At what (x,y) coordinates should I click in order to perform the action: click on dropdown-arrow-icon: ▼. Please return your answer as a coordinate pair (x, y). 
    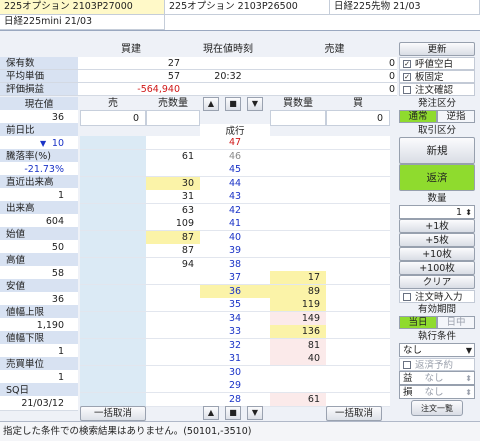
    Looking at the image, I should click on (469, 350).